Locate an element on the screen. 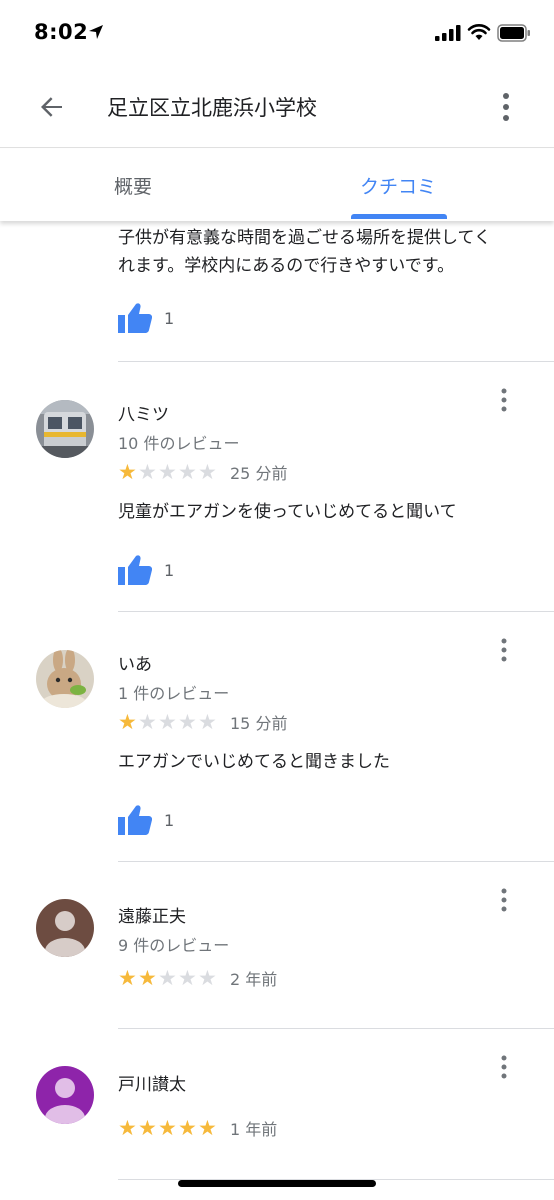  review-time: 25 分前 is located at coordinates (259, 473).